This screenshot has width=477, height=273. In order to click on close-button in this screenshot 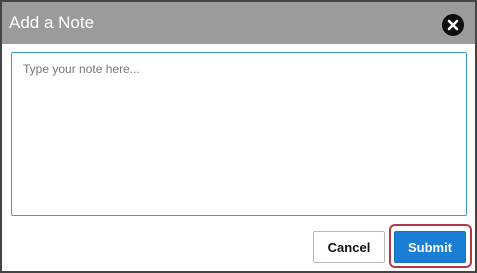, I will do `click(453, 25)`.